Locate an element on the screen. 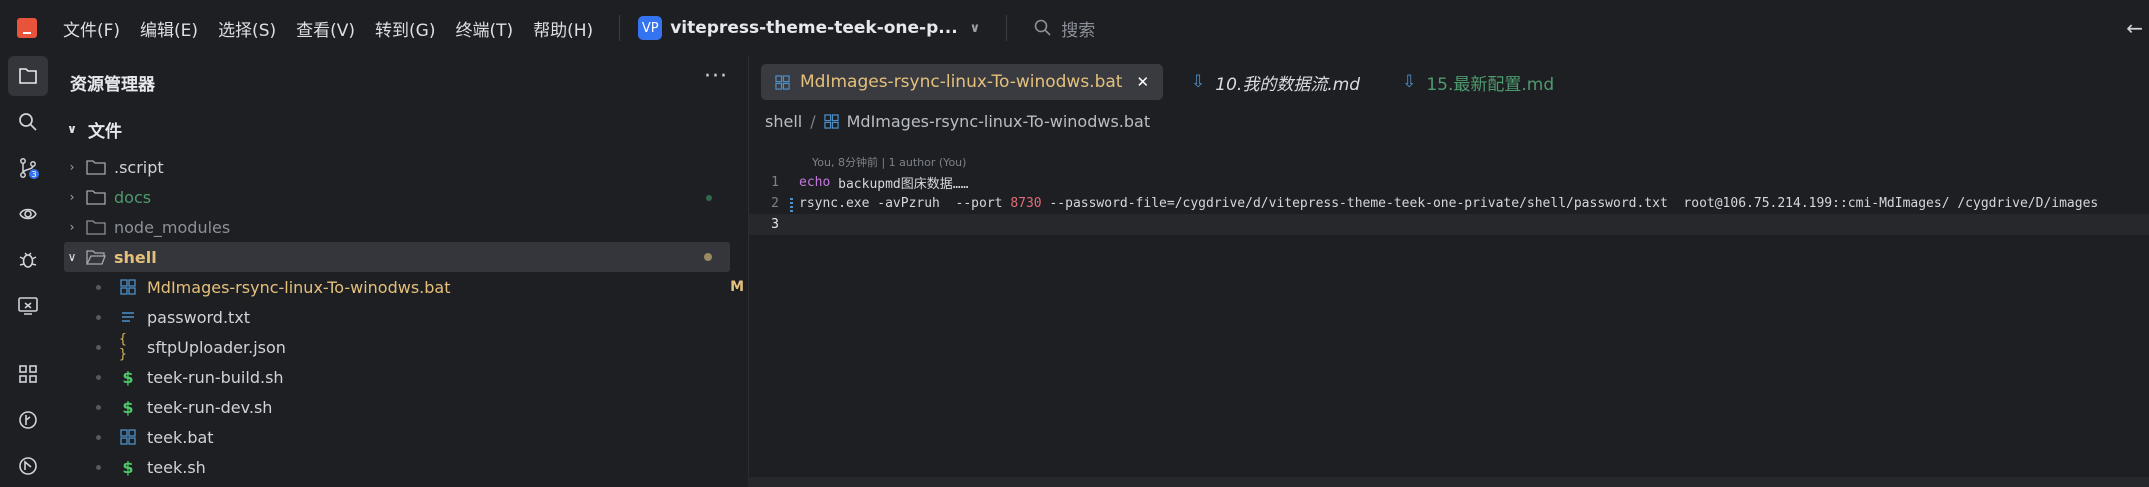 The width and height of the screenshot is (2149, 487). menu-help: 帮助(H) is located at coordinates (563, 28).